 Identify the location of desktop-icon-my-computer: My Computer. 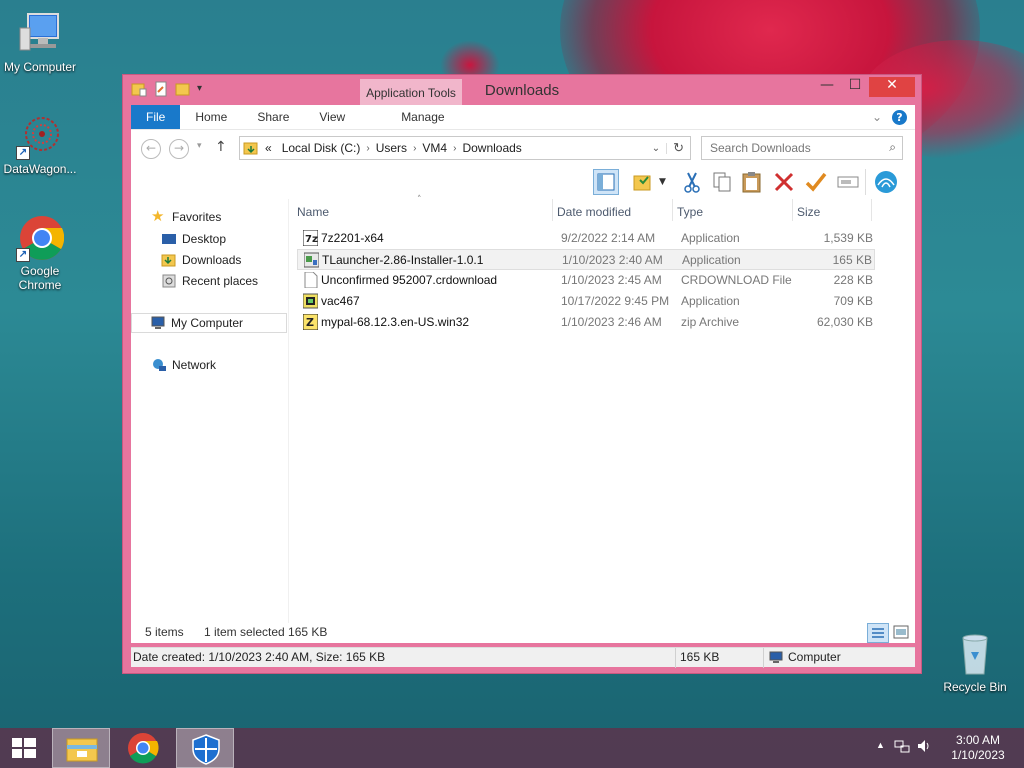
(40, 42).